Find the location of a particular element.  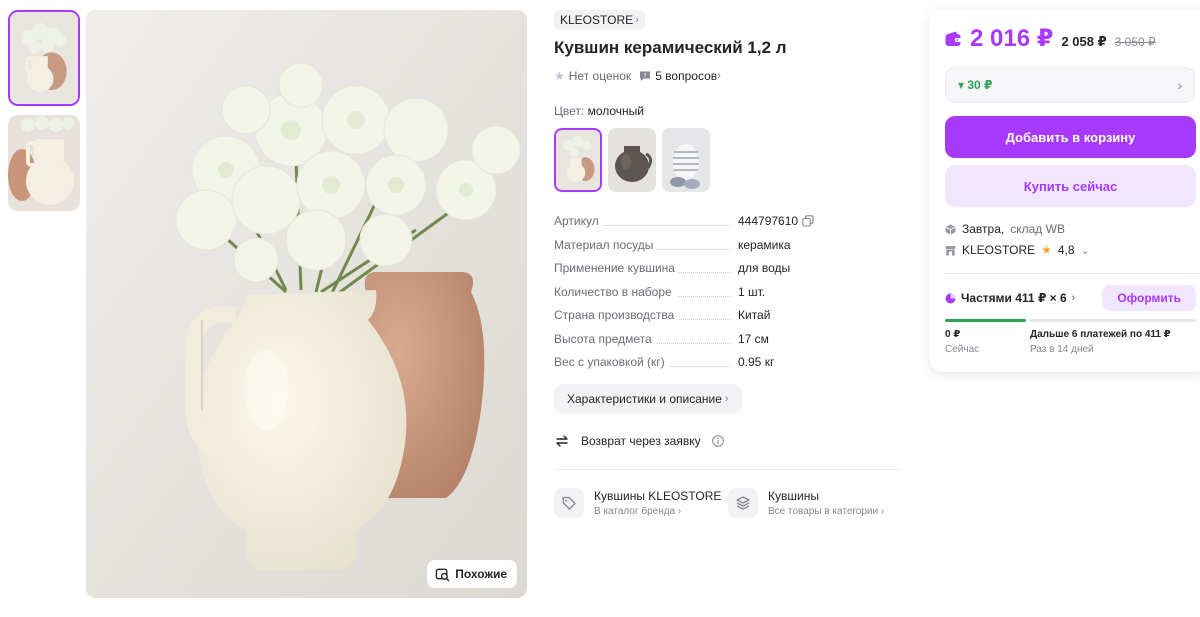

star-icon: ★ is located at coordinates (1046, 250).